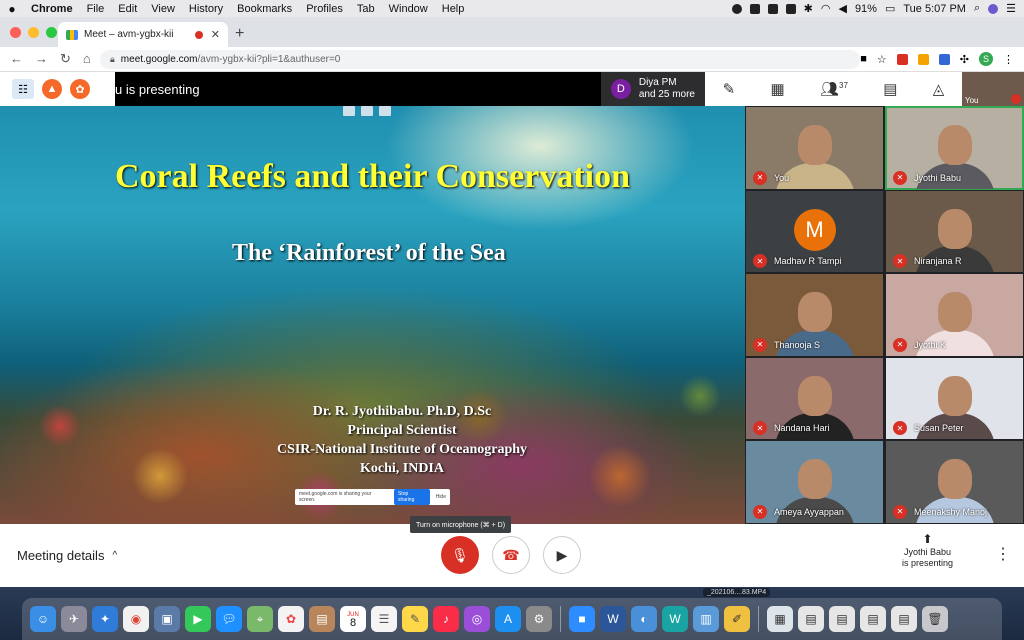 The image size is (1024, 640). I want to click on extension-blue-icon, so click(944, 59).